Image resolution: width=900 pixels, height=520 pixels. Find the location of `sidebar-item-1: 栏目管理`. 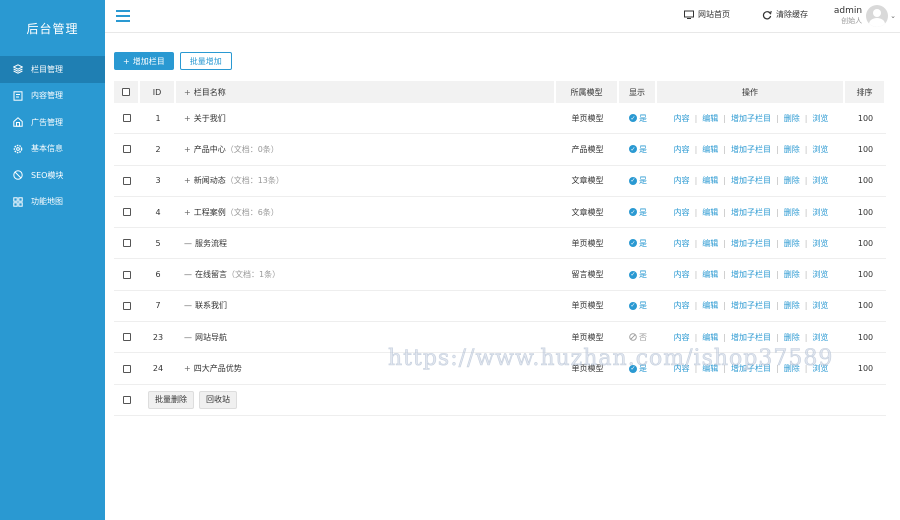

sidebar-item-1: 栏目管理 is located at coordinates (52, 69).